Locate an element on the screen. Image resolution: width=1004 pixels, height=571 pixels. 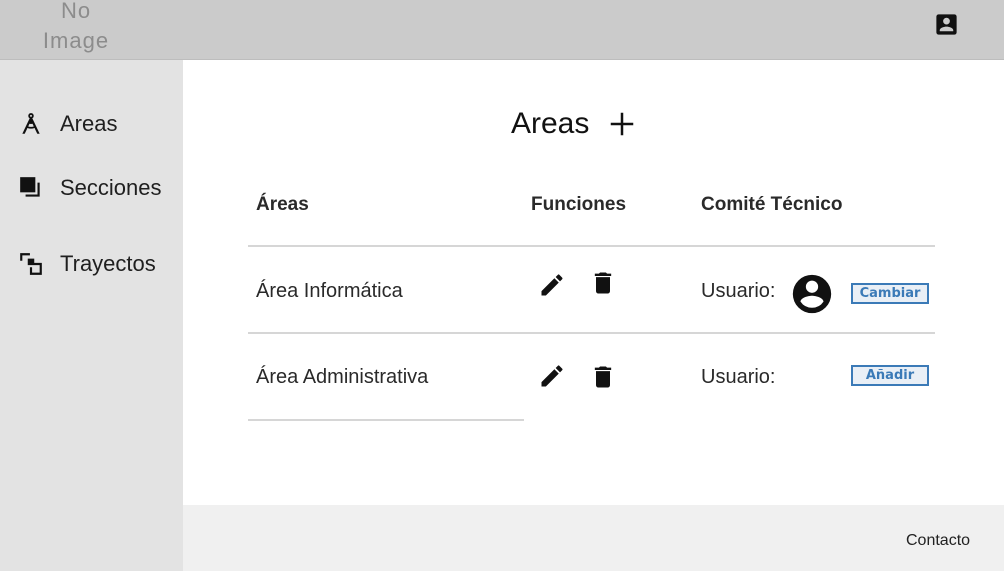
table-row-area: Área Informática is located at coordinates (329, 291).